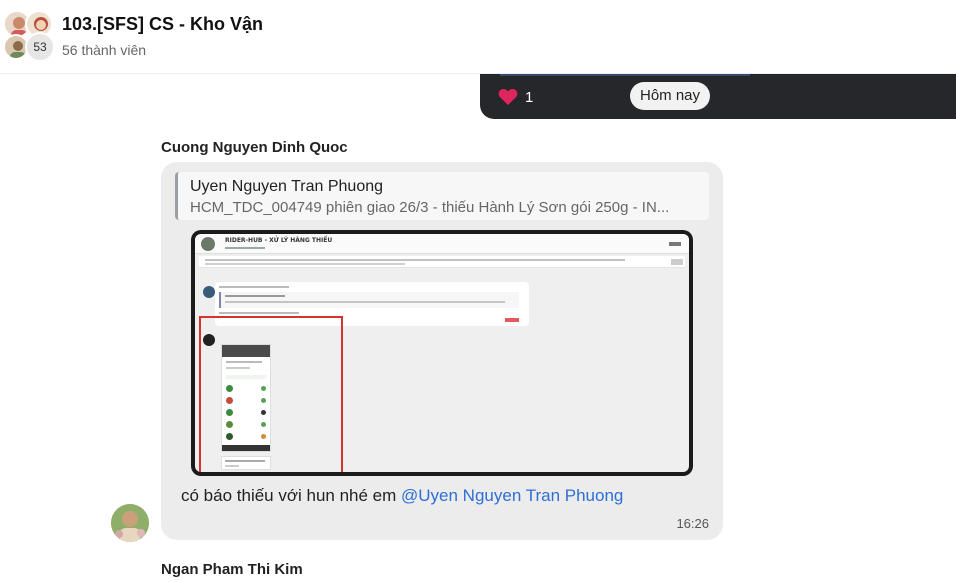 The height and width of the screenshot is (582, 956). Describe the element at coordinates (508, 96) in the screenshot. I see `heart-icon` at that location.